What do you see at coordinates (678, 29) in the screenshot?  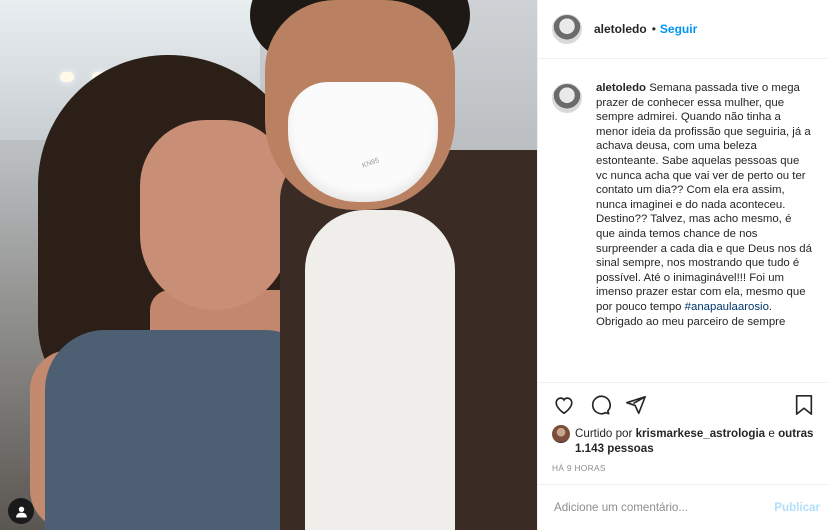 I see `follow-button: Seguir` at bounding box center [678, 29].